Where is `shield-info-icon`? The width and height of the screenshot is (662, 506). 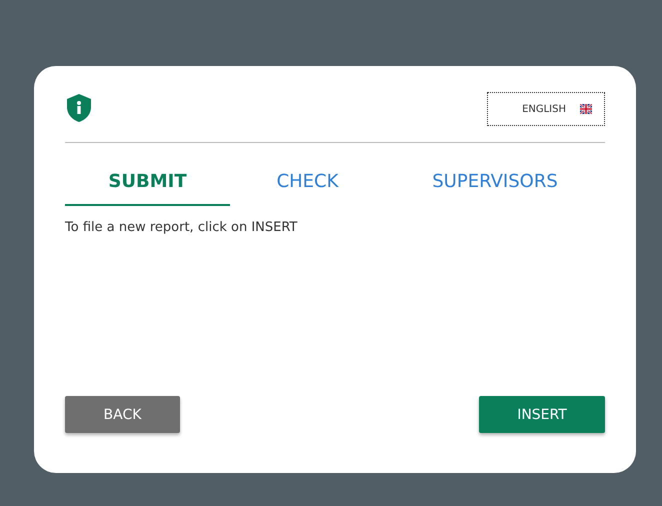
shield-info-icon is located at coordinates (79, 108).